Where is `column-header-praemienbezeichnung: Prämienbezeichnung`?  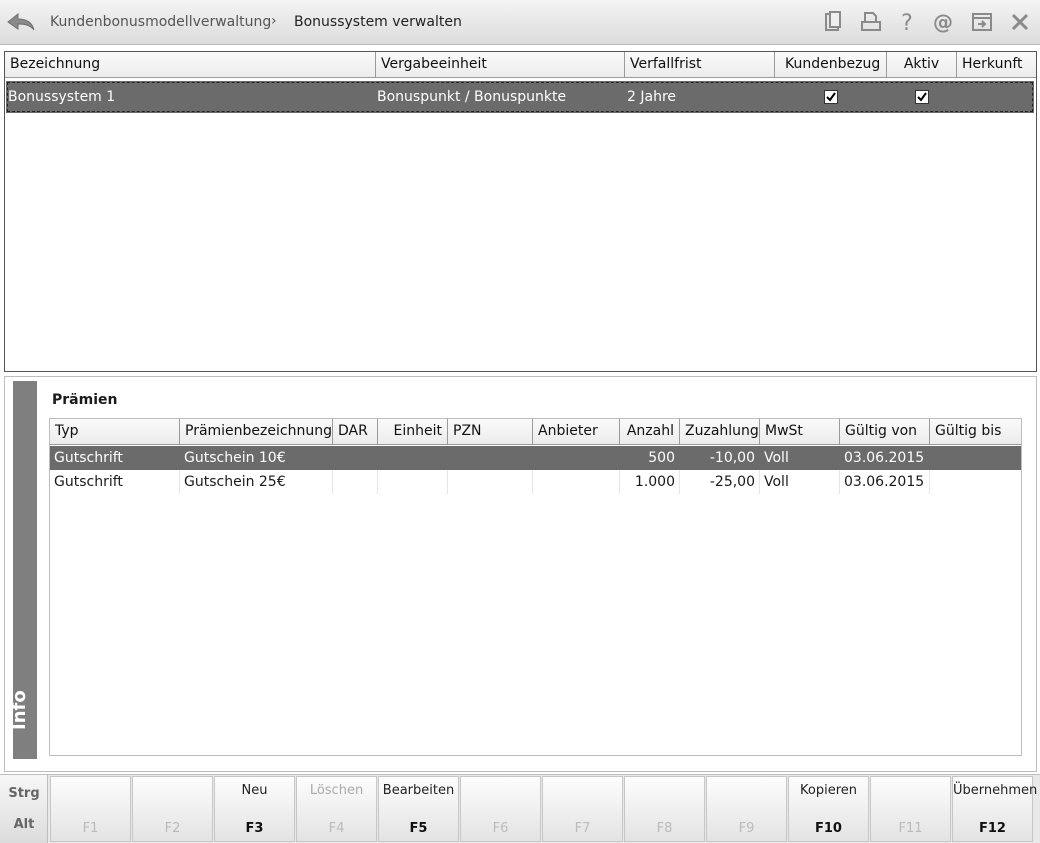 column-header-praemienbezeichnung: Prämienbezeichnung is located at coordinates (256, 431).